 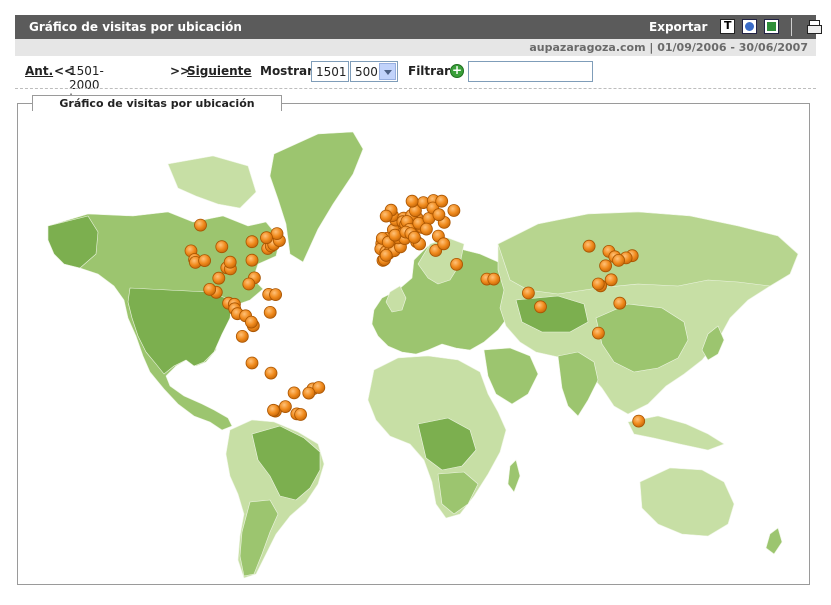 I want to click on start-value: 1501, so click(x=331, y=72).